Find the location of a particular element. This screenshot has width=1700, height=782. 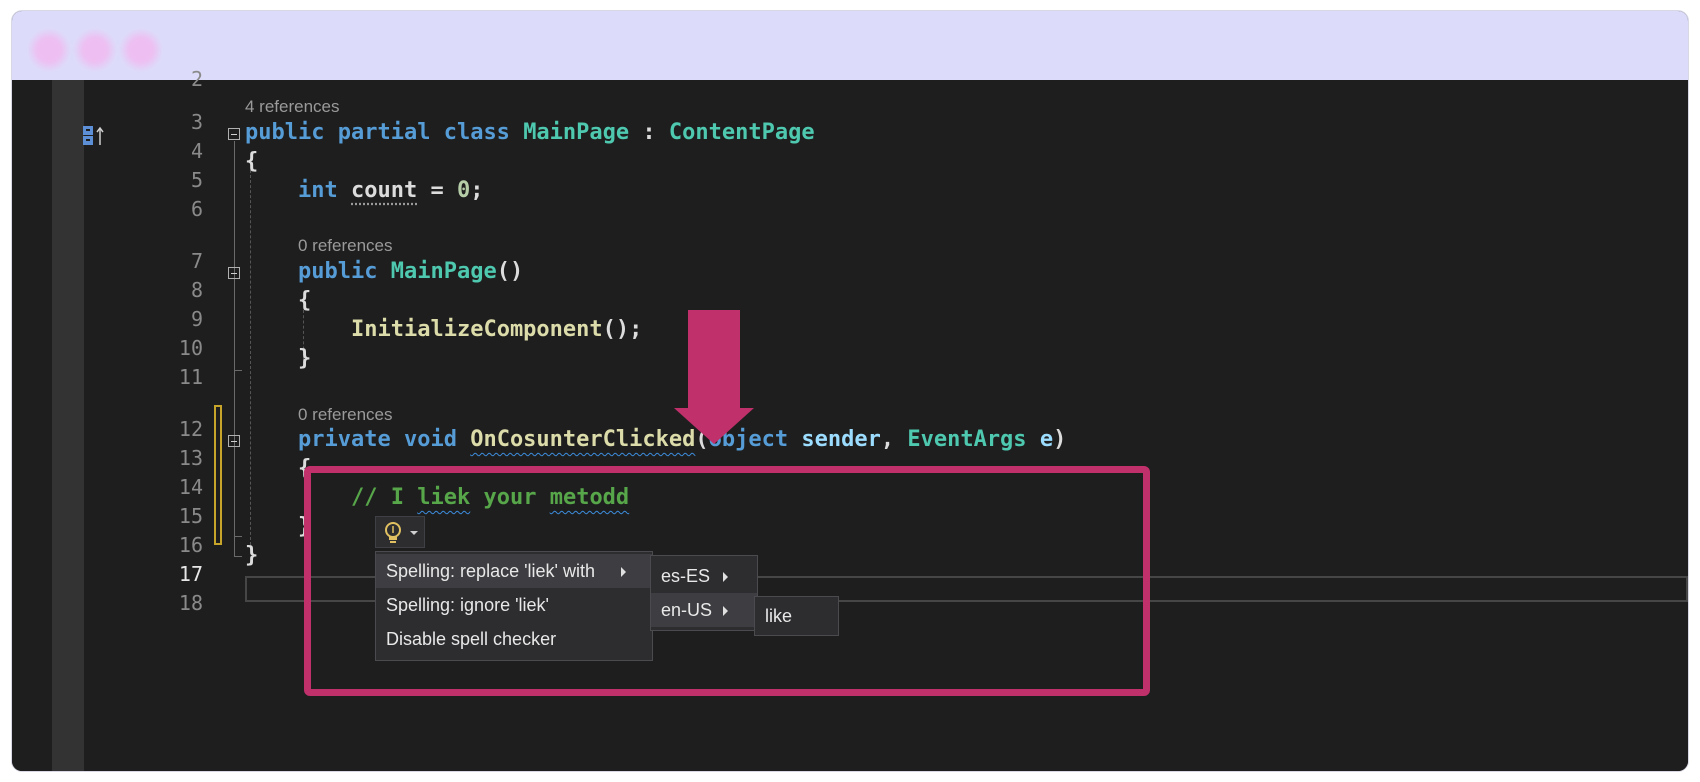

type-name: EventArgs is located at coordinates (967, 439).